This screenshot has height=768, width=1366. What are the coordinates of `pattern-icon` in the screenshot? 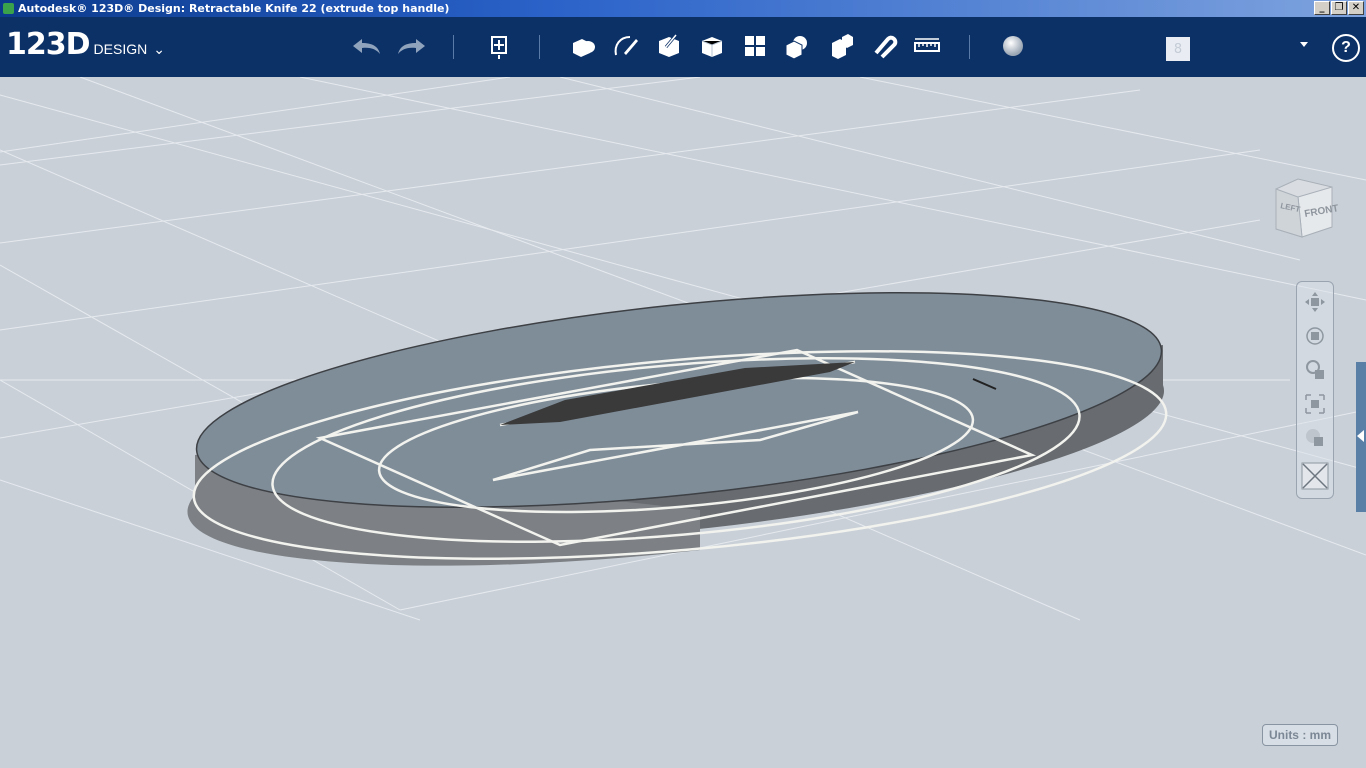 It's located at (755, 46).